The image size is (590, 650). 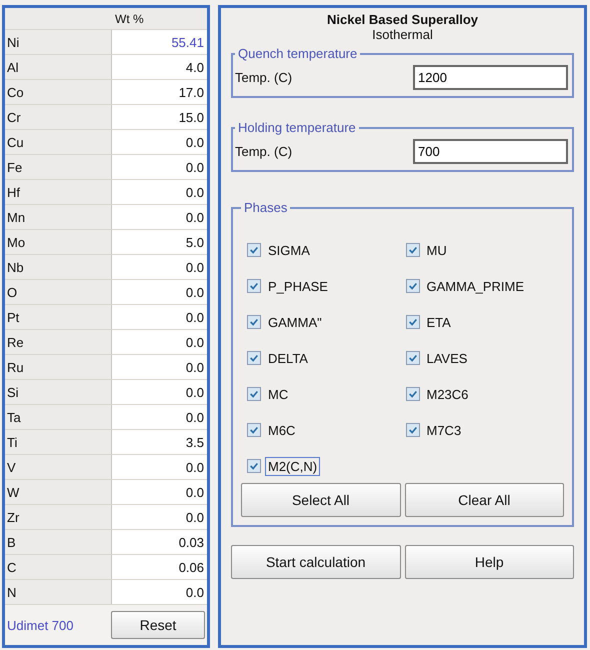 What do you see at coordinates (281, 430) in the screenshot?
I see `phase-label: M6C` at bounding box center [281, 430].